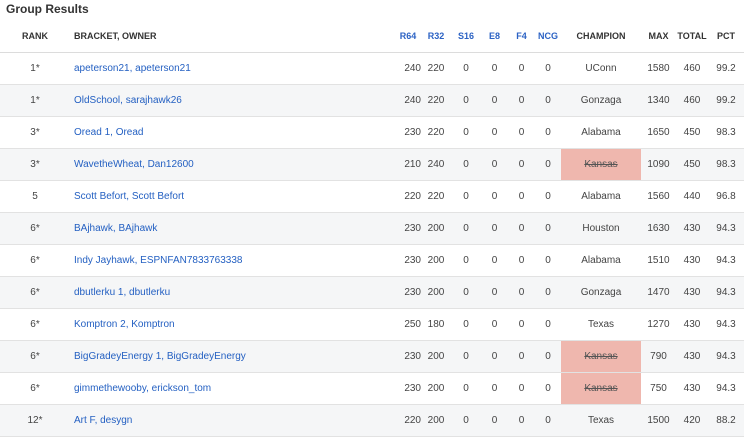 Image resolution: width=744 pixels, height=438 pixels. I want to click on col-e8: E8, so click(494, 36).